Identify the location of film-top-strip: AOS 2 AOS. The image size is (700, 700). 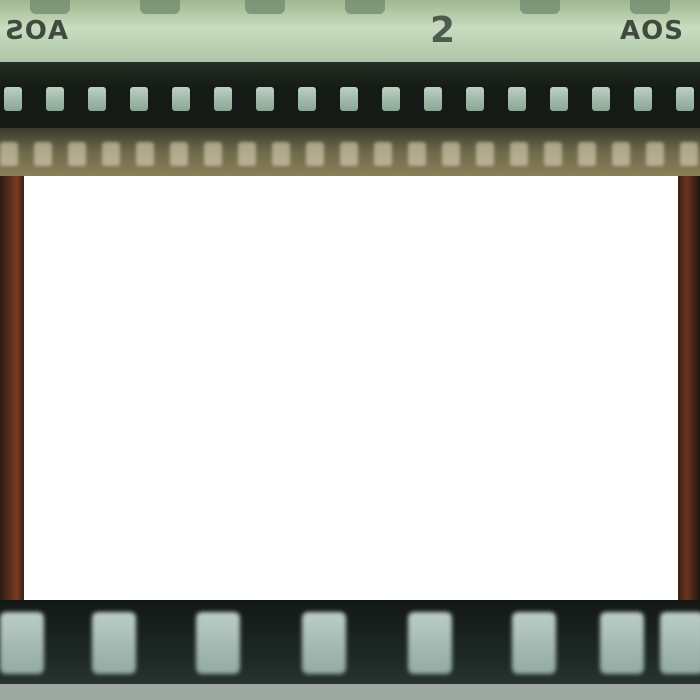
(350, 31).